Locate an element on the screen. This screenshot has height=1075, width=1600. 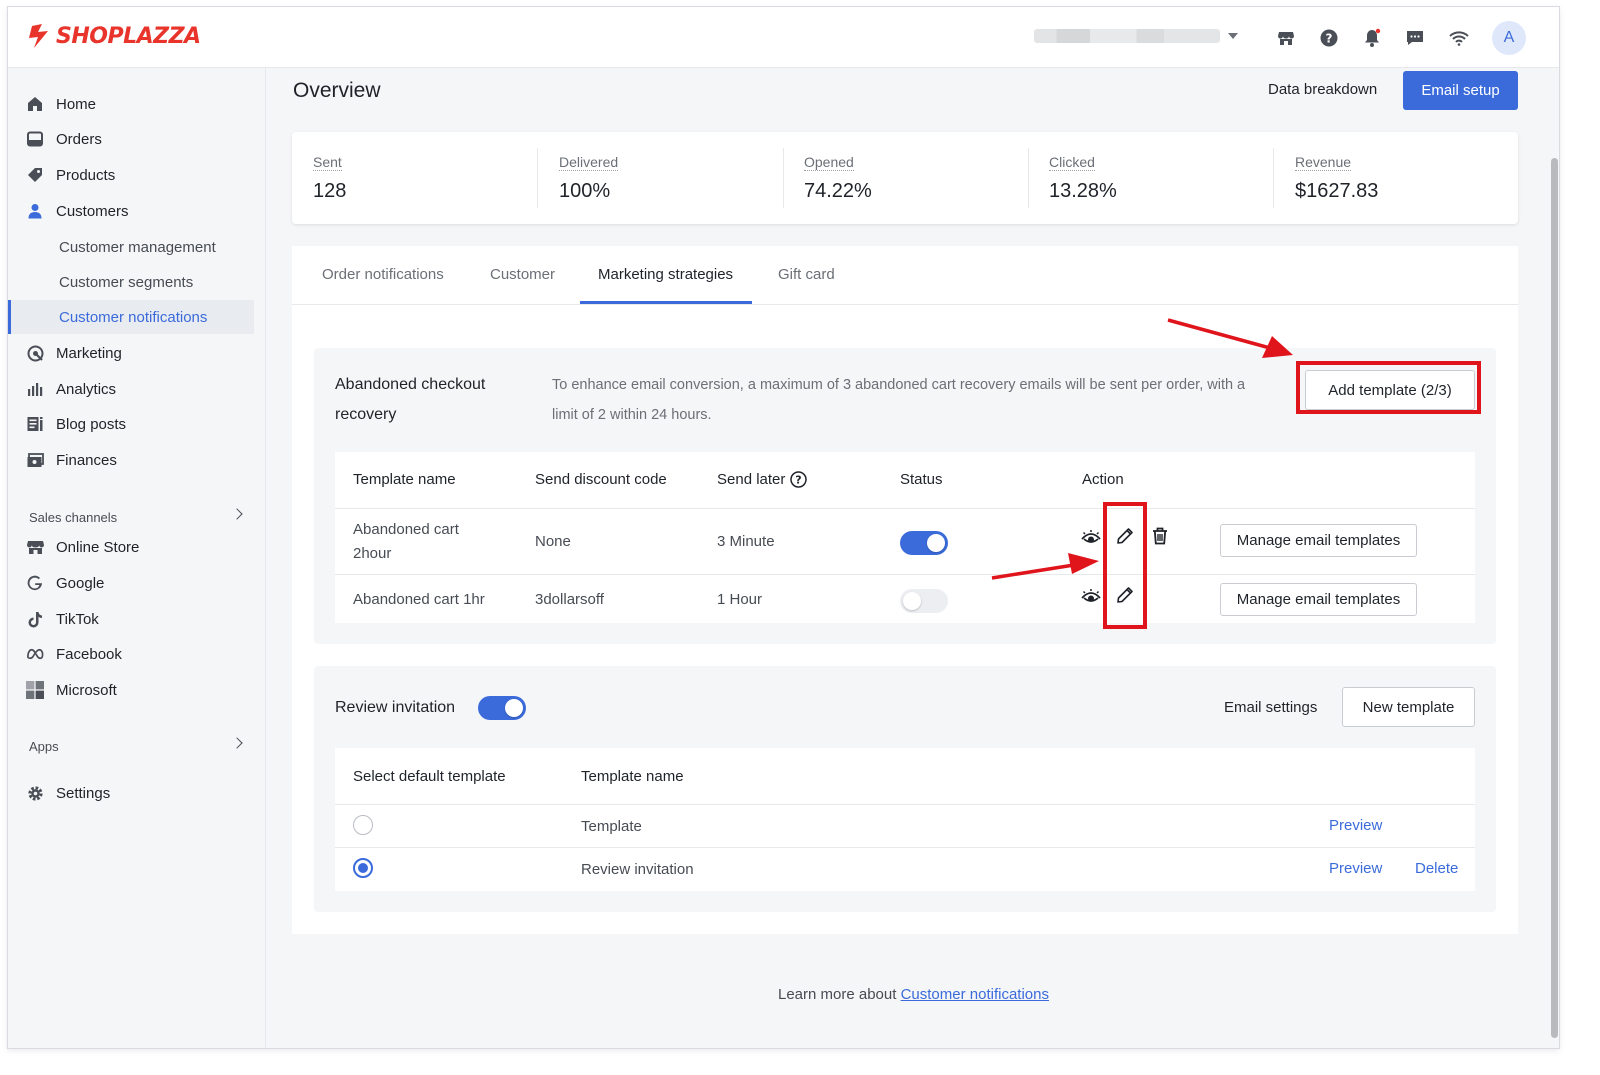
tiktok-icon is located at coordinates (35, 619).